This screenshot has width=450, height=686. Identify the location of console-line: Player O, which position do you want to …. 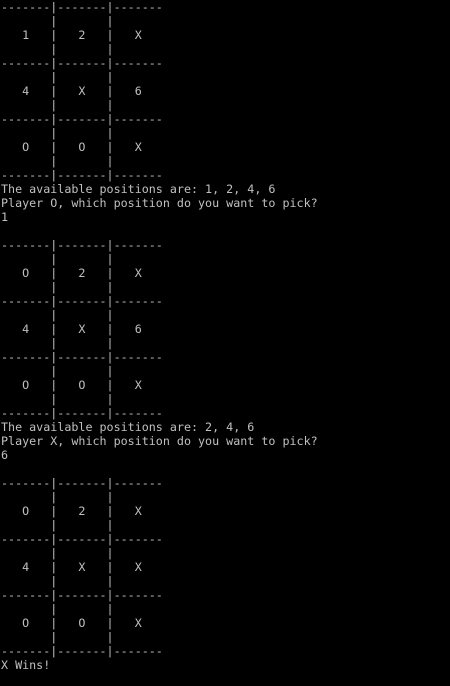
(159, 203).